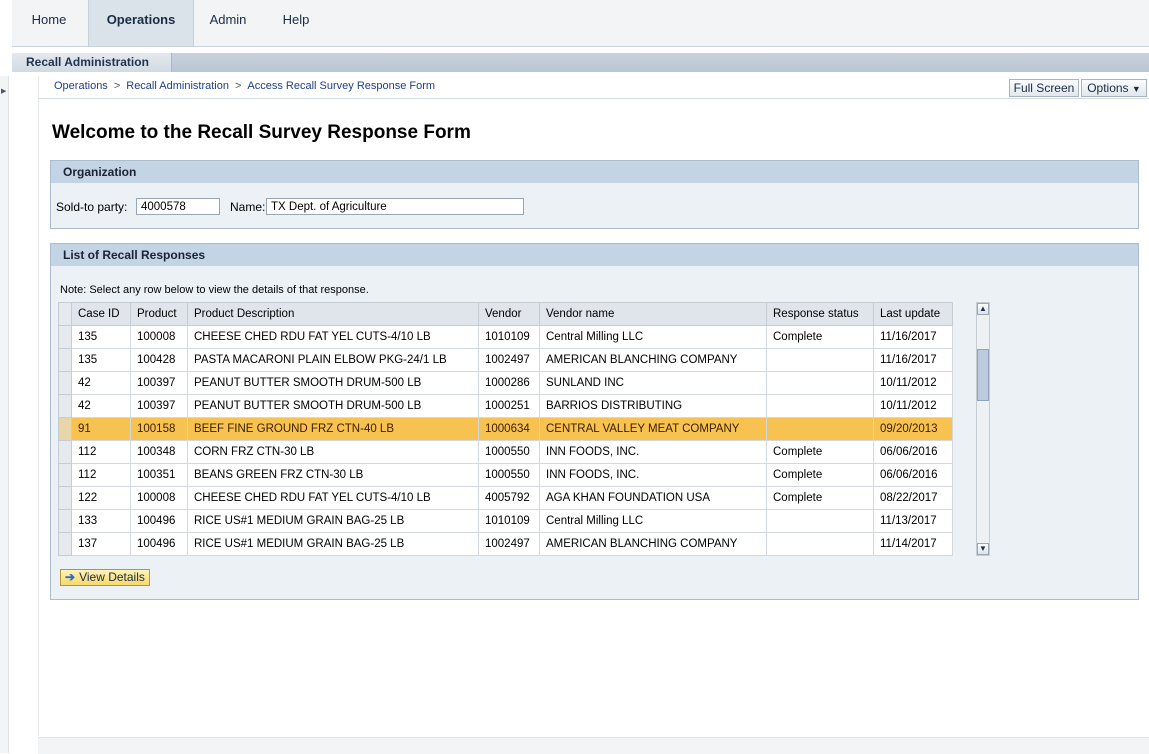  I want to click on column-header-last-update: Last update, so click(913, 314).